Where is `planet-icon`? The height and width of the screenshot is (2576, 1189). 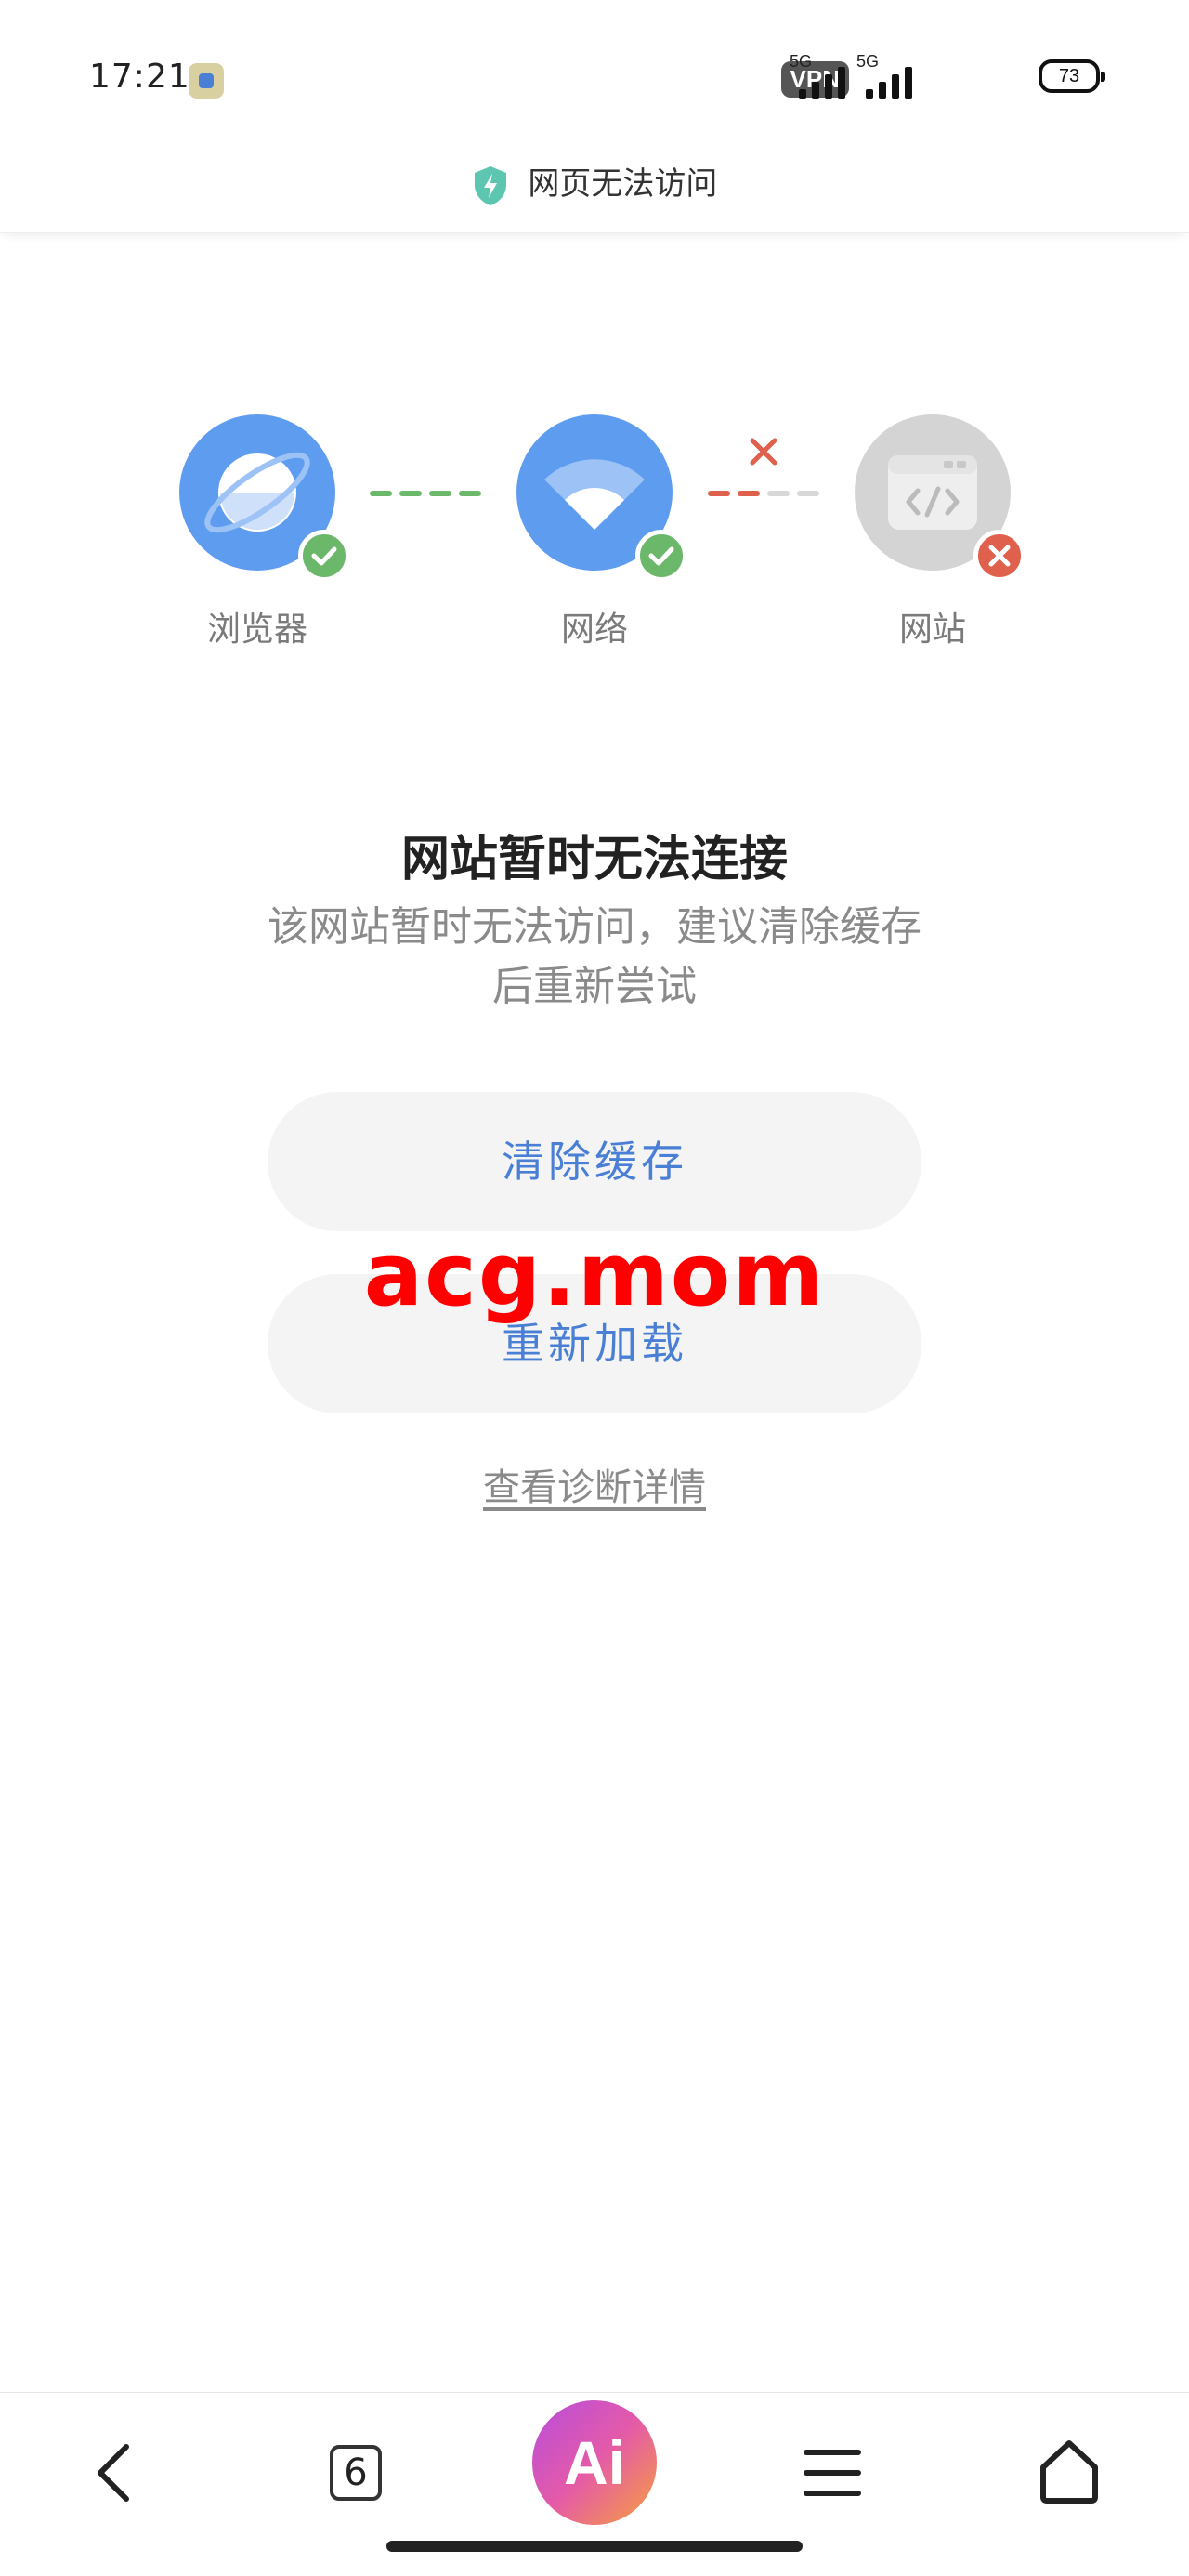 planet-icon is located at coordinates (264, 498).